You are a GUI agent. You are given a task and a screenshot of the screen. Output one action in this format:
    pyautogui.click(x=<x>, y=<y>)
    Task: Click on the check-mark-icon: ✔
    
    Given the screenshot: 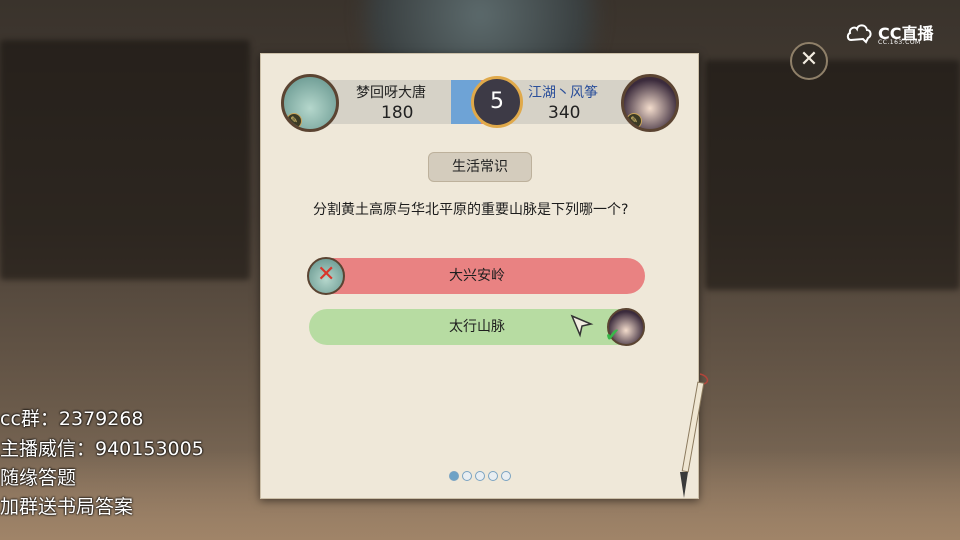 What is the action you would take?
    pyautogui.click(x=613, y=335)
    